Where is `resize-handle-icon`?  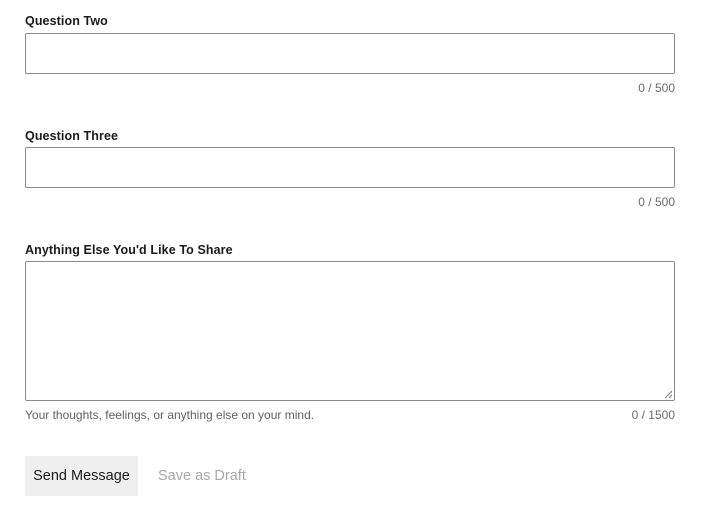 resize-handle-icon is located at coordinates (668, 394).